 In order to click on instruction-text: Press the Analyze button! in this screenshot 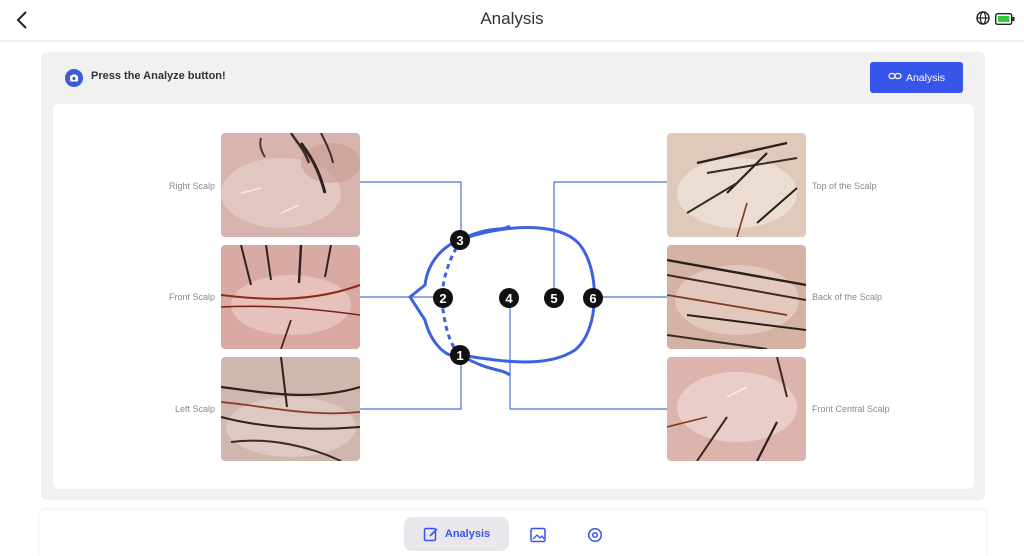, I will do `click(158, 76)`.